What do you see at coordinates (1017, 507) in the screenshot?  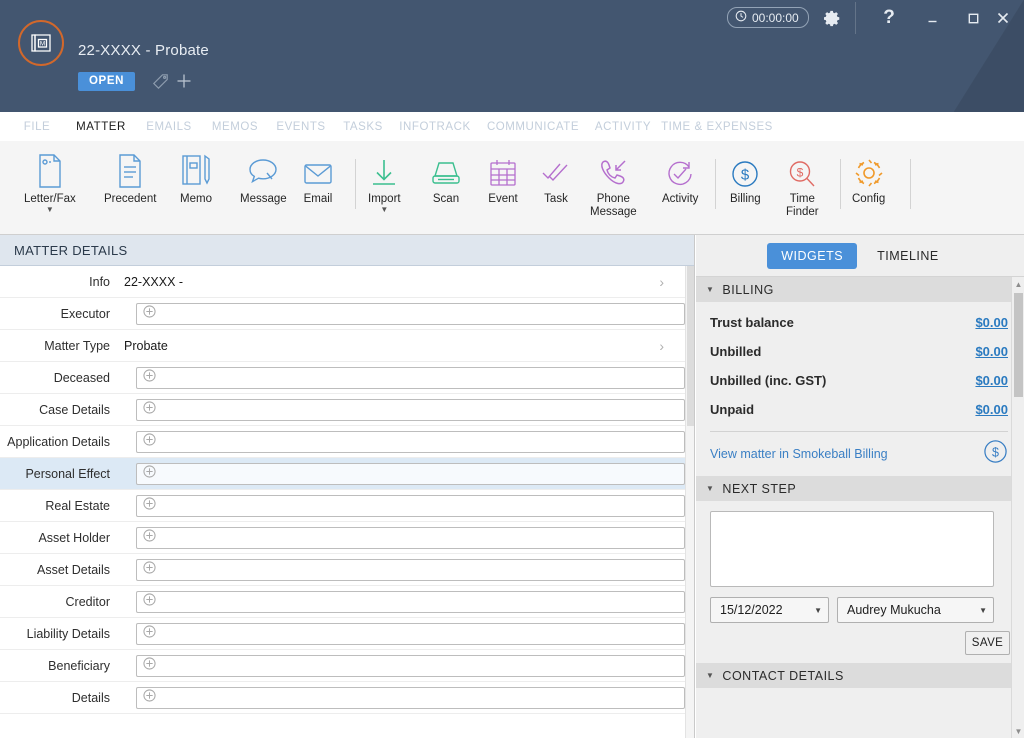 I see `widgets-scrollbar: ▲ ▼` at bounding box center [1017, 507].